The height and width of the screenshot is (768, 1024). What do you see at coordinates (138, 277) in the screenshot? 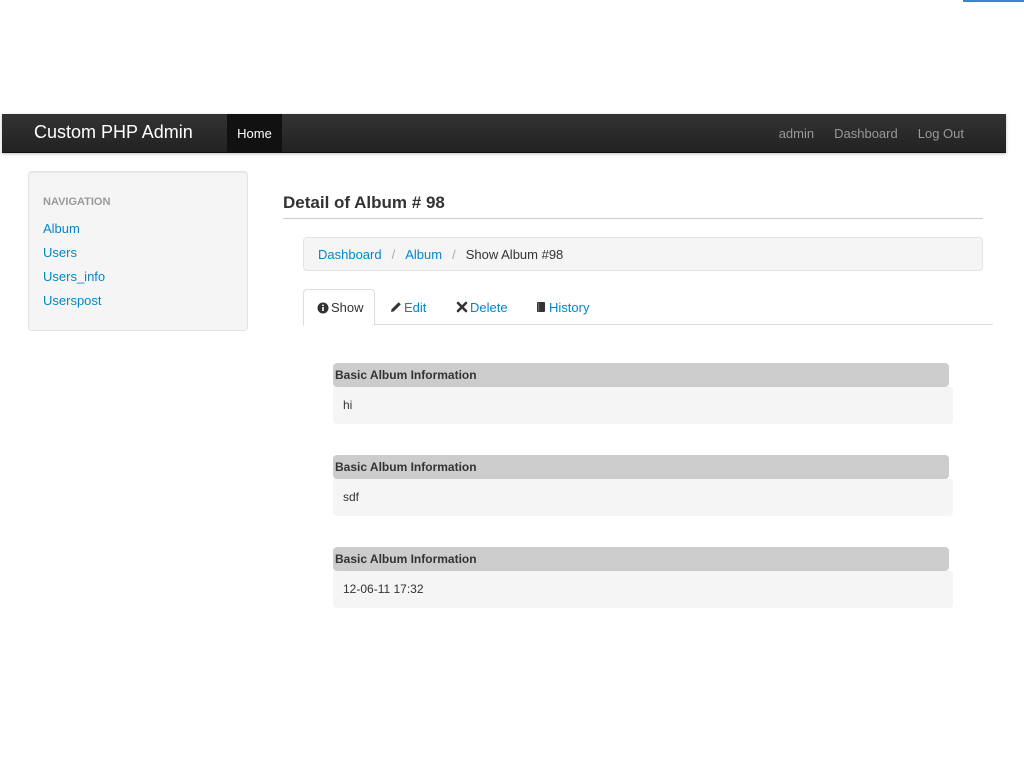
I see `sidebar-item-users-info: Users_info` at bounding box center [138, 277].